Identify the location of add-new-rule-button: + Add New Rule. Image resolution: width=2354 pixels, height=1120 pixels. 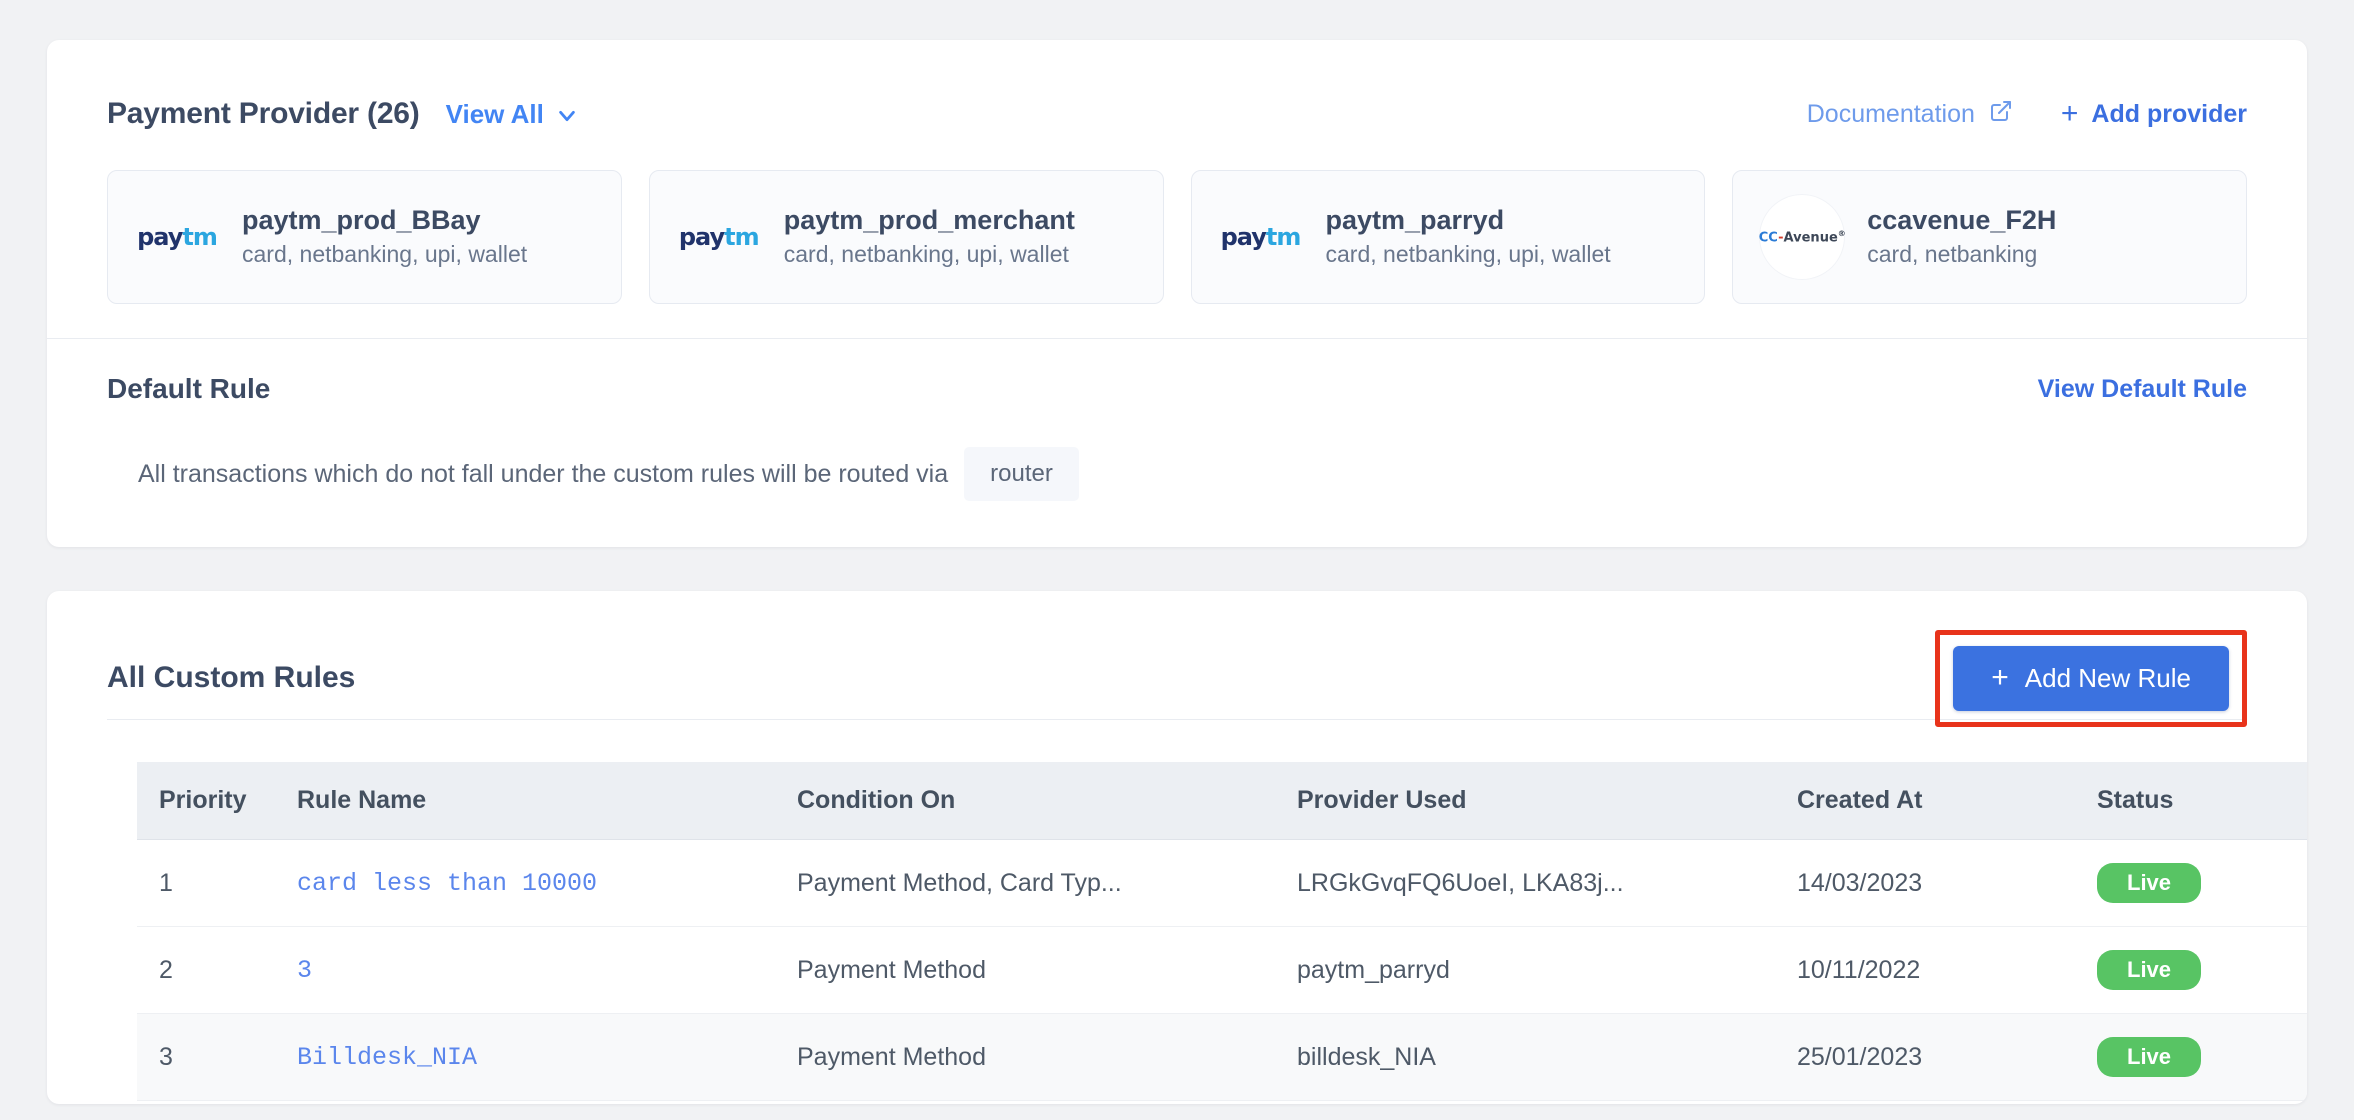
(2091, 678).